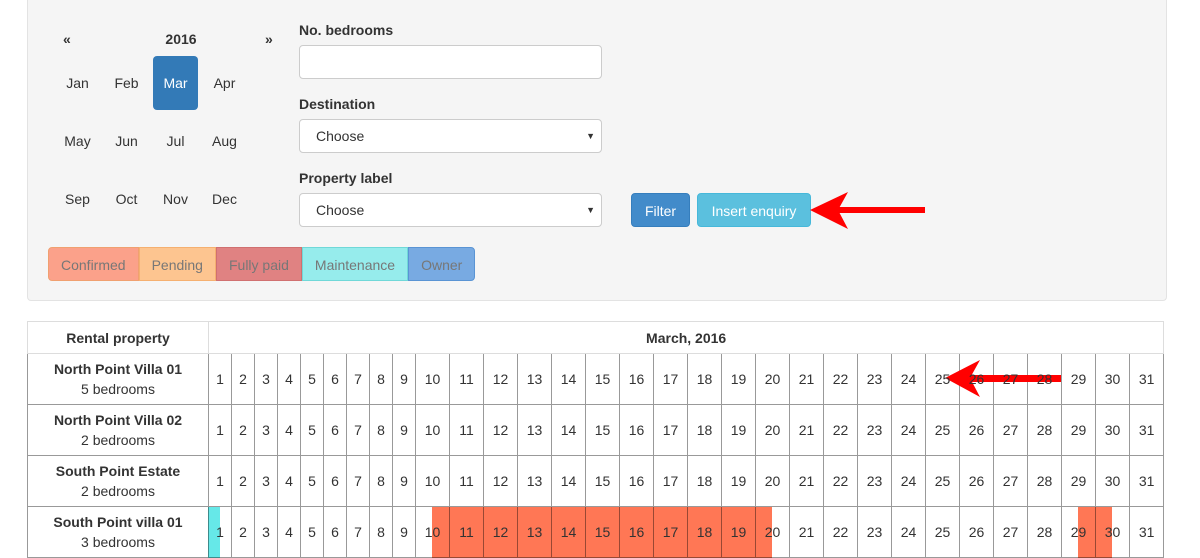 This screenshot has height=558, width=1200. Describe the element at coordinates (126, 83) in the screenshot. I see `month-feb: Feb` at that location.